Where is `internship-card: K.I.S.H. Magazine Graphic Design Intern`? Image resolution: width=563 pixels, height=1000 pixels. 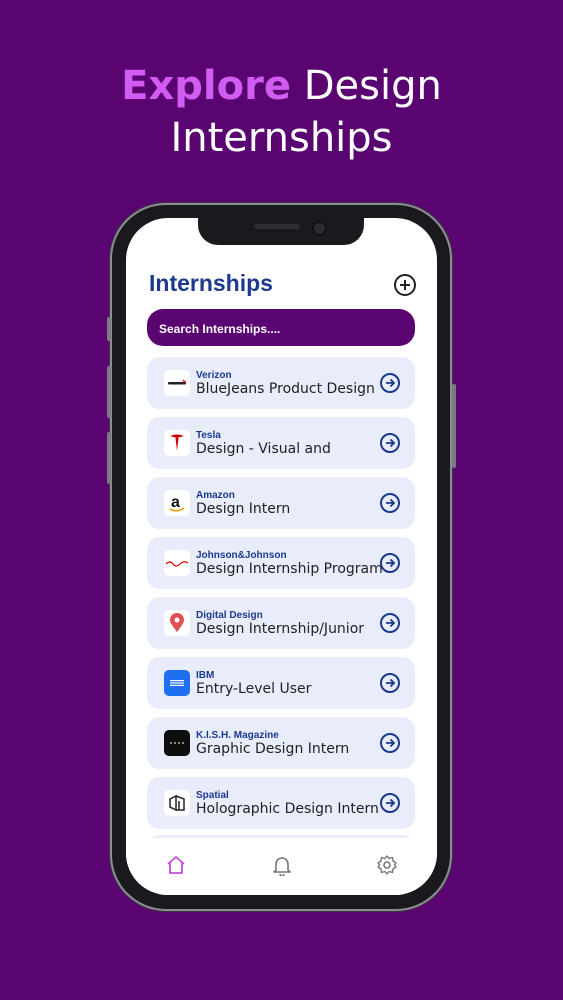
internship-card: K.I.S.H. Magazine Graphic Design Intern is located at coordinates (281, 743).